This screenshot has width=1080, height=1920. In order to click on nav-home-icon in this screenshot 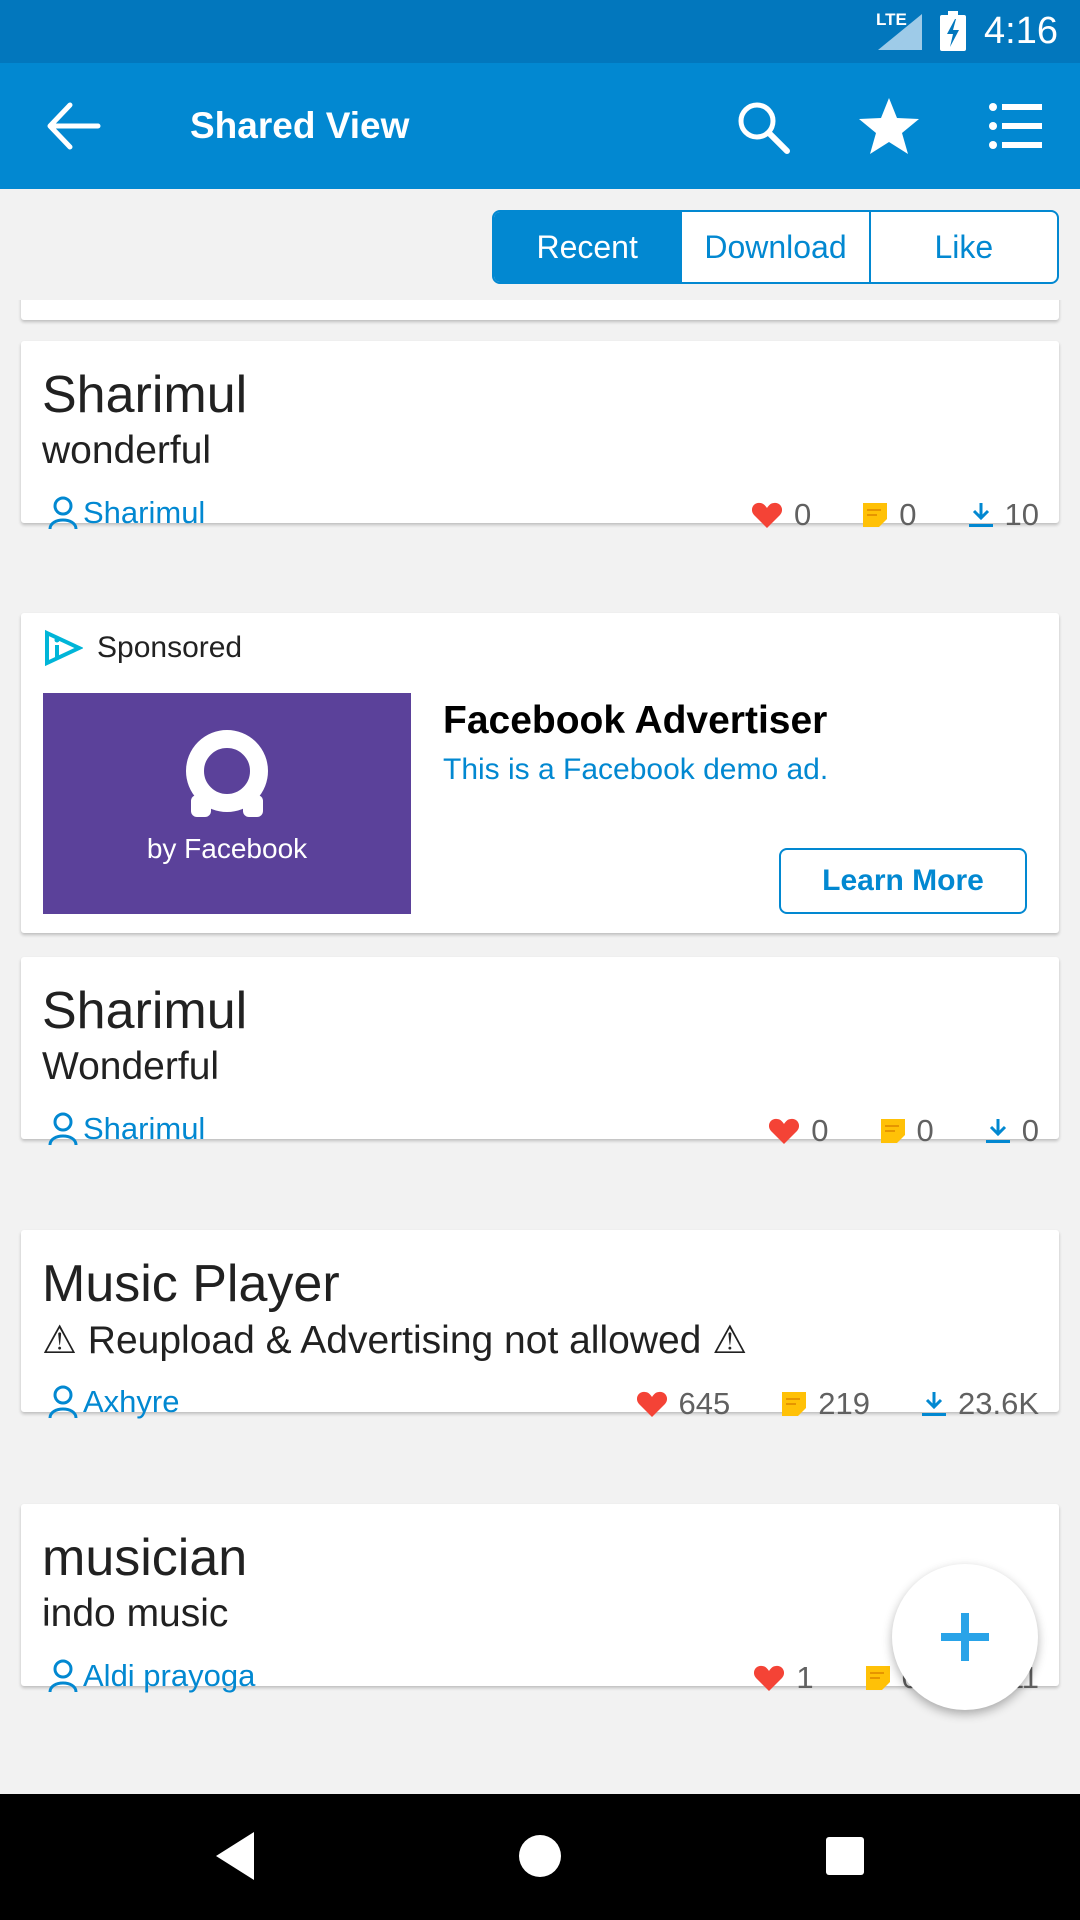, I will do `click(540, 1856)`.